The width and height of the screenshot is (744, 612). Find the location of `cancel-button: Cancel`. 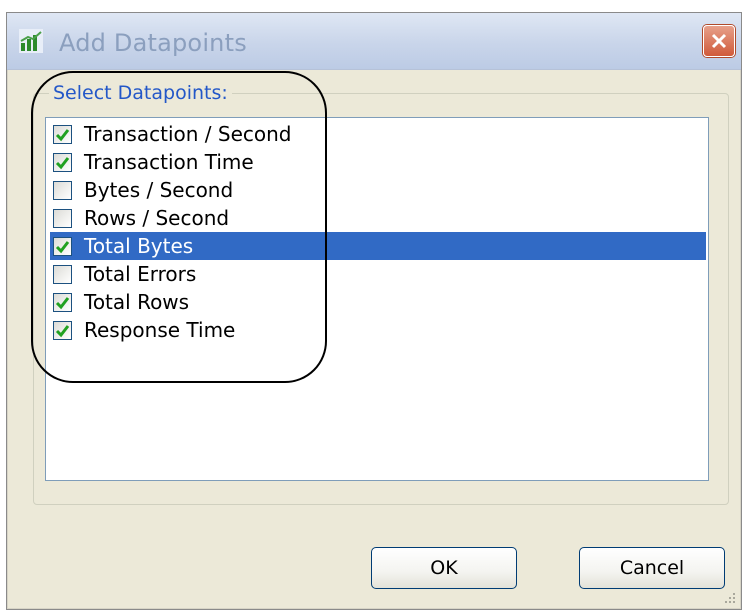

cancel-button: Cancel is located at coordinates (652, 568).